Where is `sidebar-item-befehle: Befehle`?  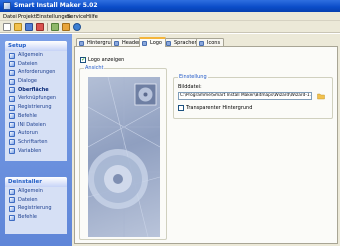 sidebar-item-befehle: Befehle is located at coordinates (36, 116).